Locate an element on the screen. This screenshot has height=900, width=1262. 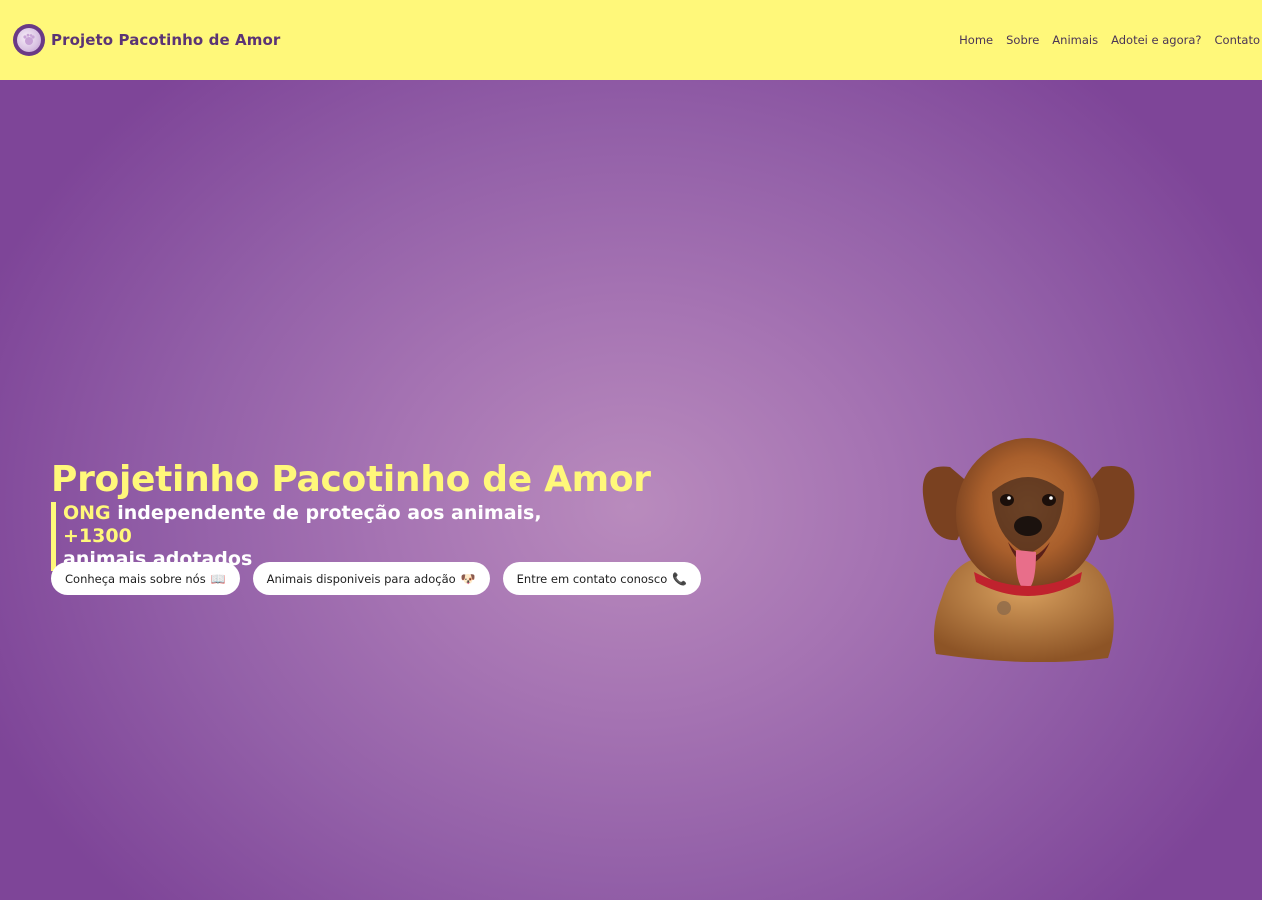
dog-icon: 🐶 is located at coordinates (468, 578).